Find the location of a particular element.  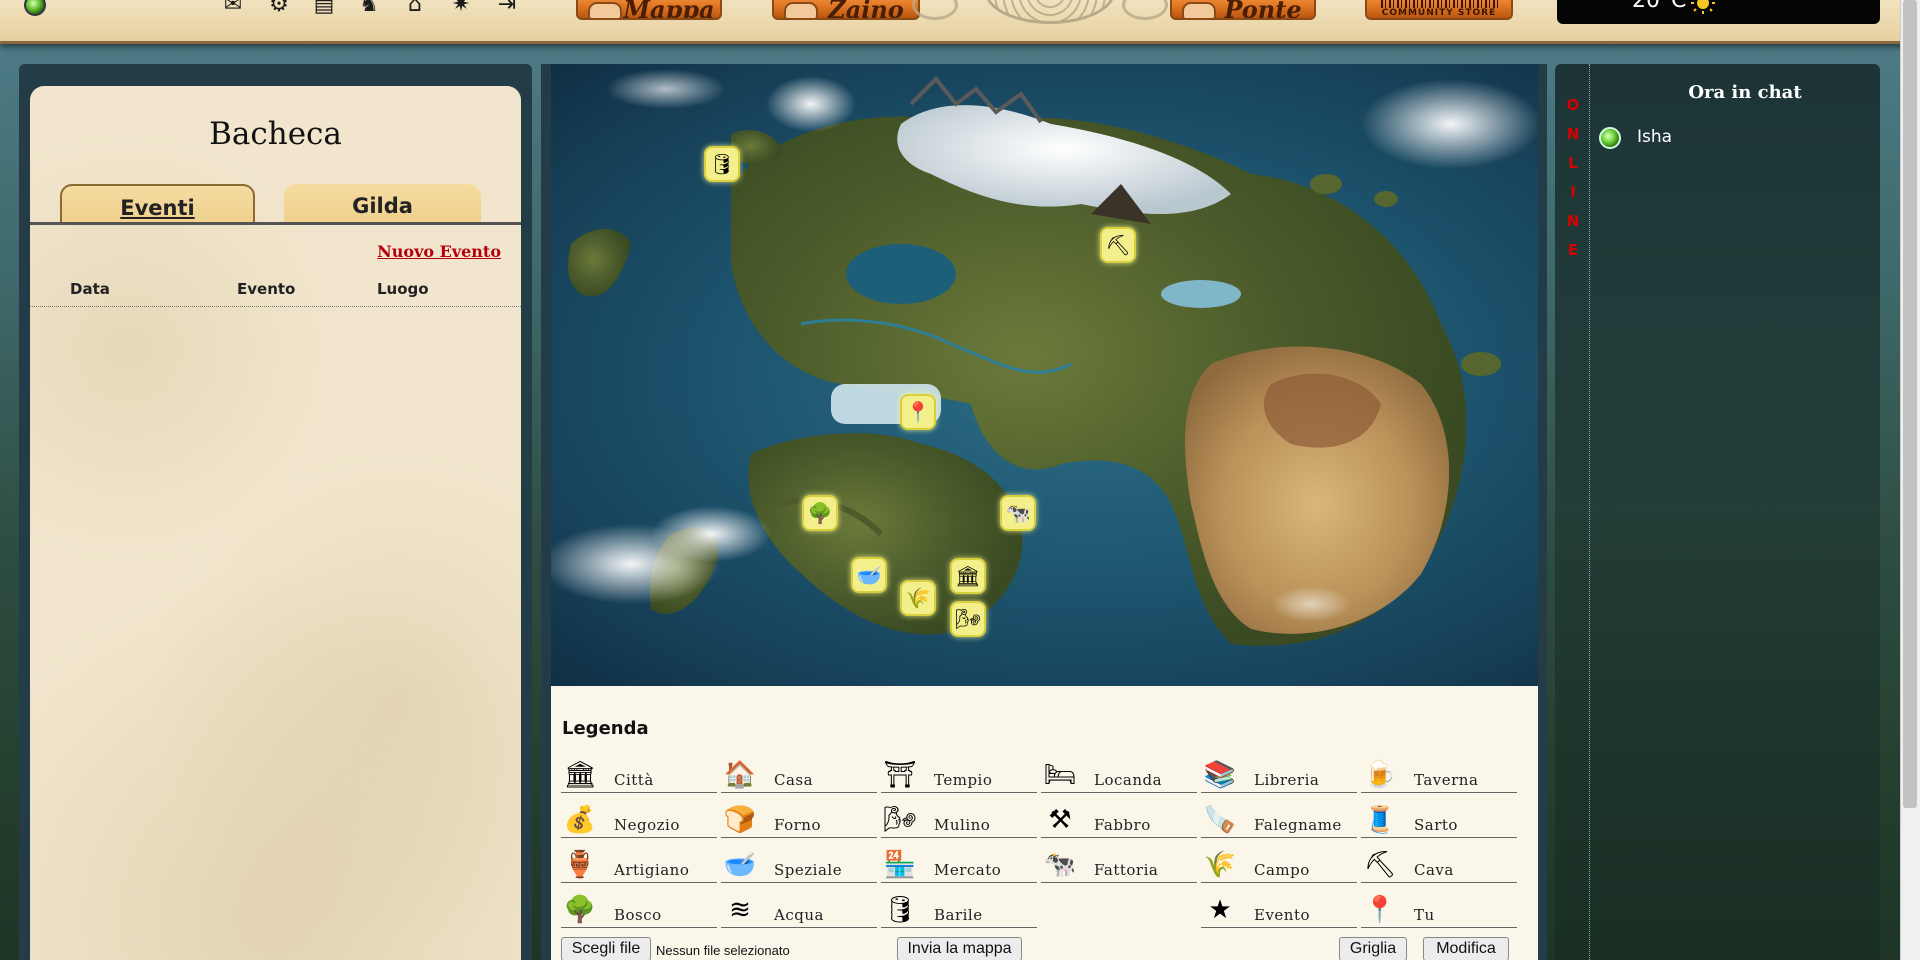

temple-icon: ⌂ is located at coordinates (415, 9).